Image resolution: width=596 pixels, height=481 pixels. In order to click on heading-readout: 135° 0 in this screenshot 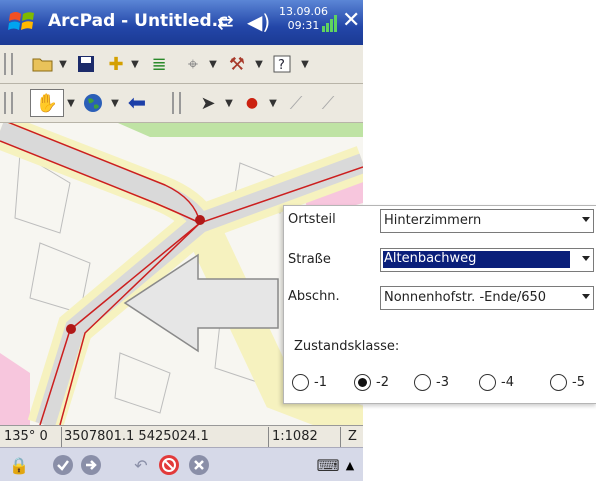, I will do `click(26, 436)`.